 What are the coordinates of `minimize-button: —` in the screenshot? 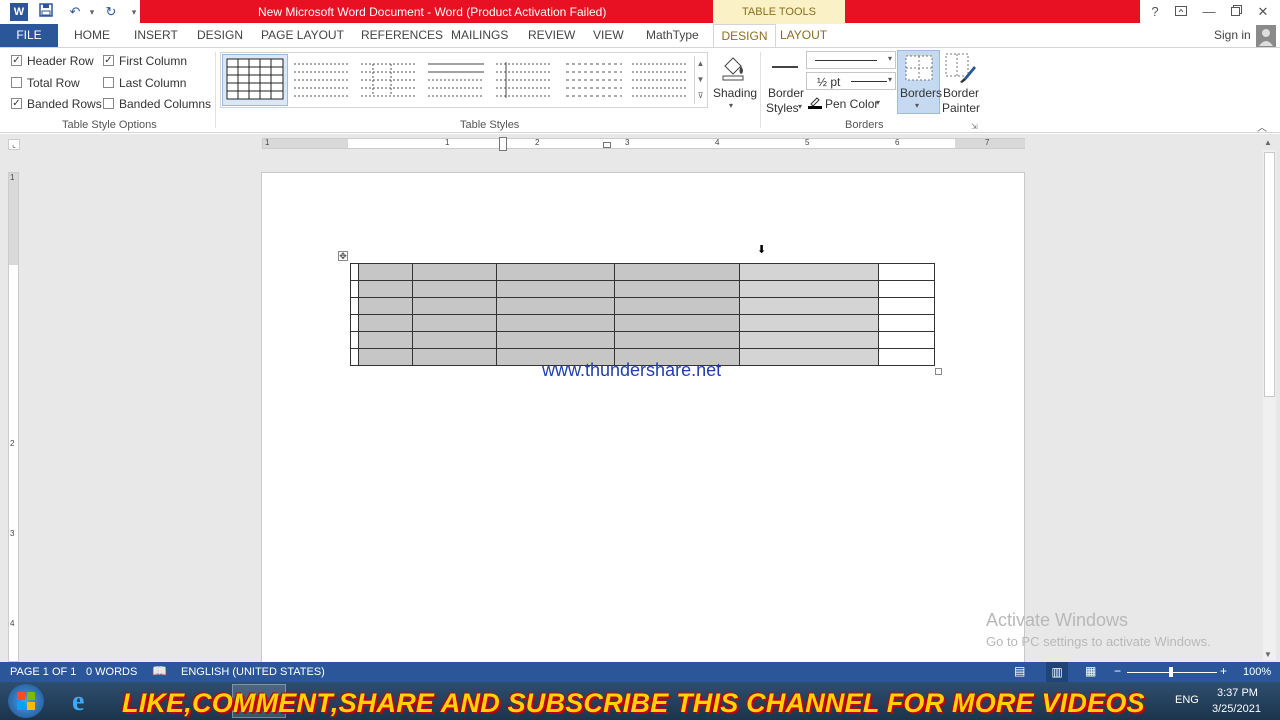 It's located at (1209, 12).